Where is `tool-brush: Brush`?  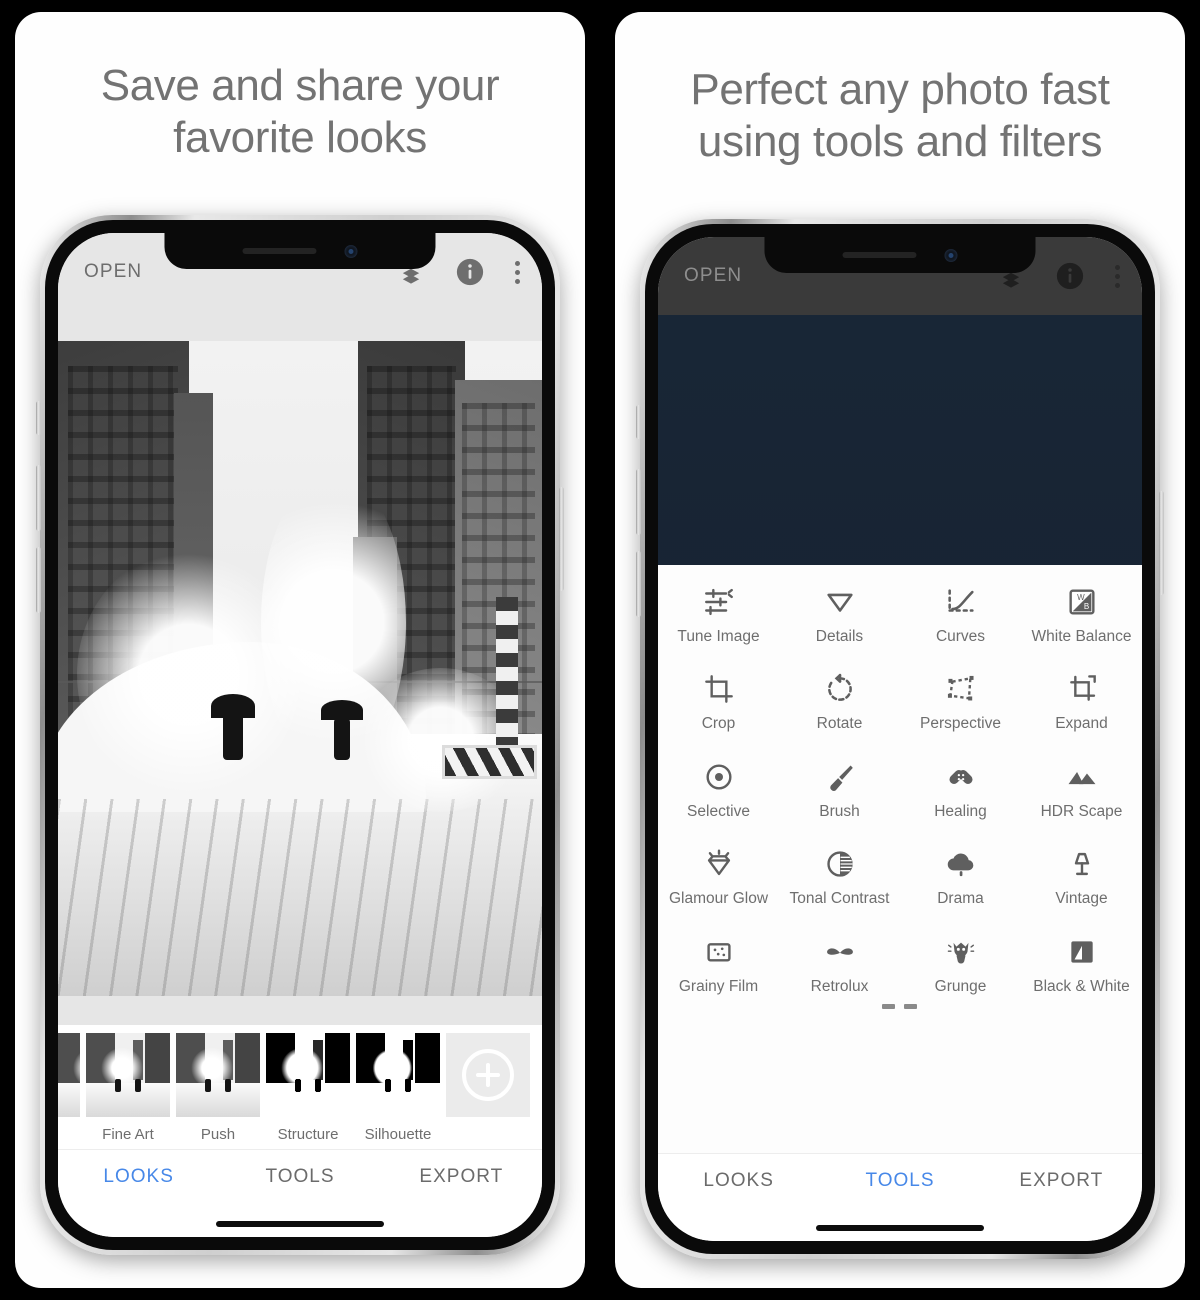 tool-brush: Brush is located at coordinates (839, 783).